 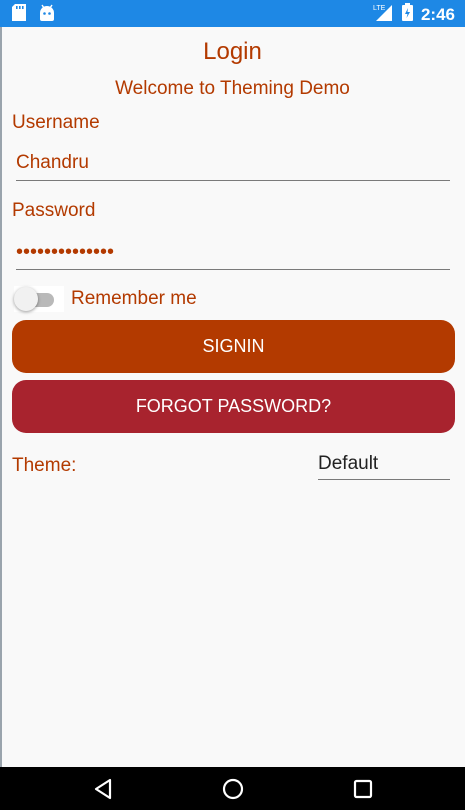 I want to click on toggle-thumb, so click(x=26, y=299).